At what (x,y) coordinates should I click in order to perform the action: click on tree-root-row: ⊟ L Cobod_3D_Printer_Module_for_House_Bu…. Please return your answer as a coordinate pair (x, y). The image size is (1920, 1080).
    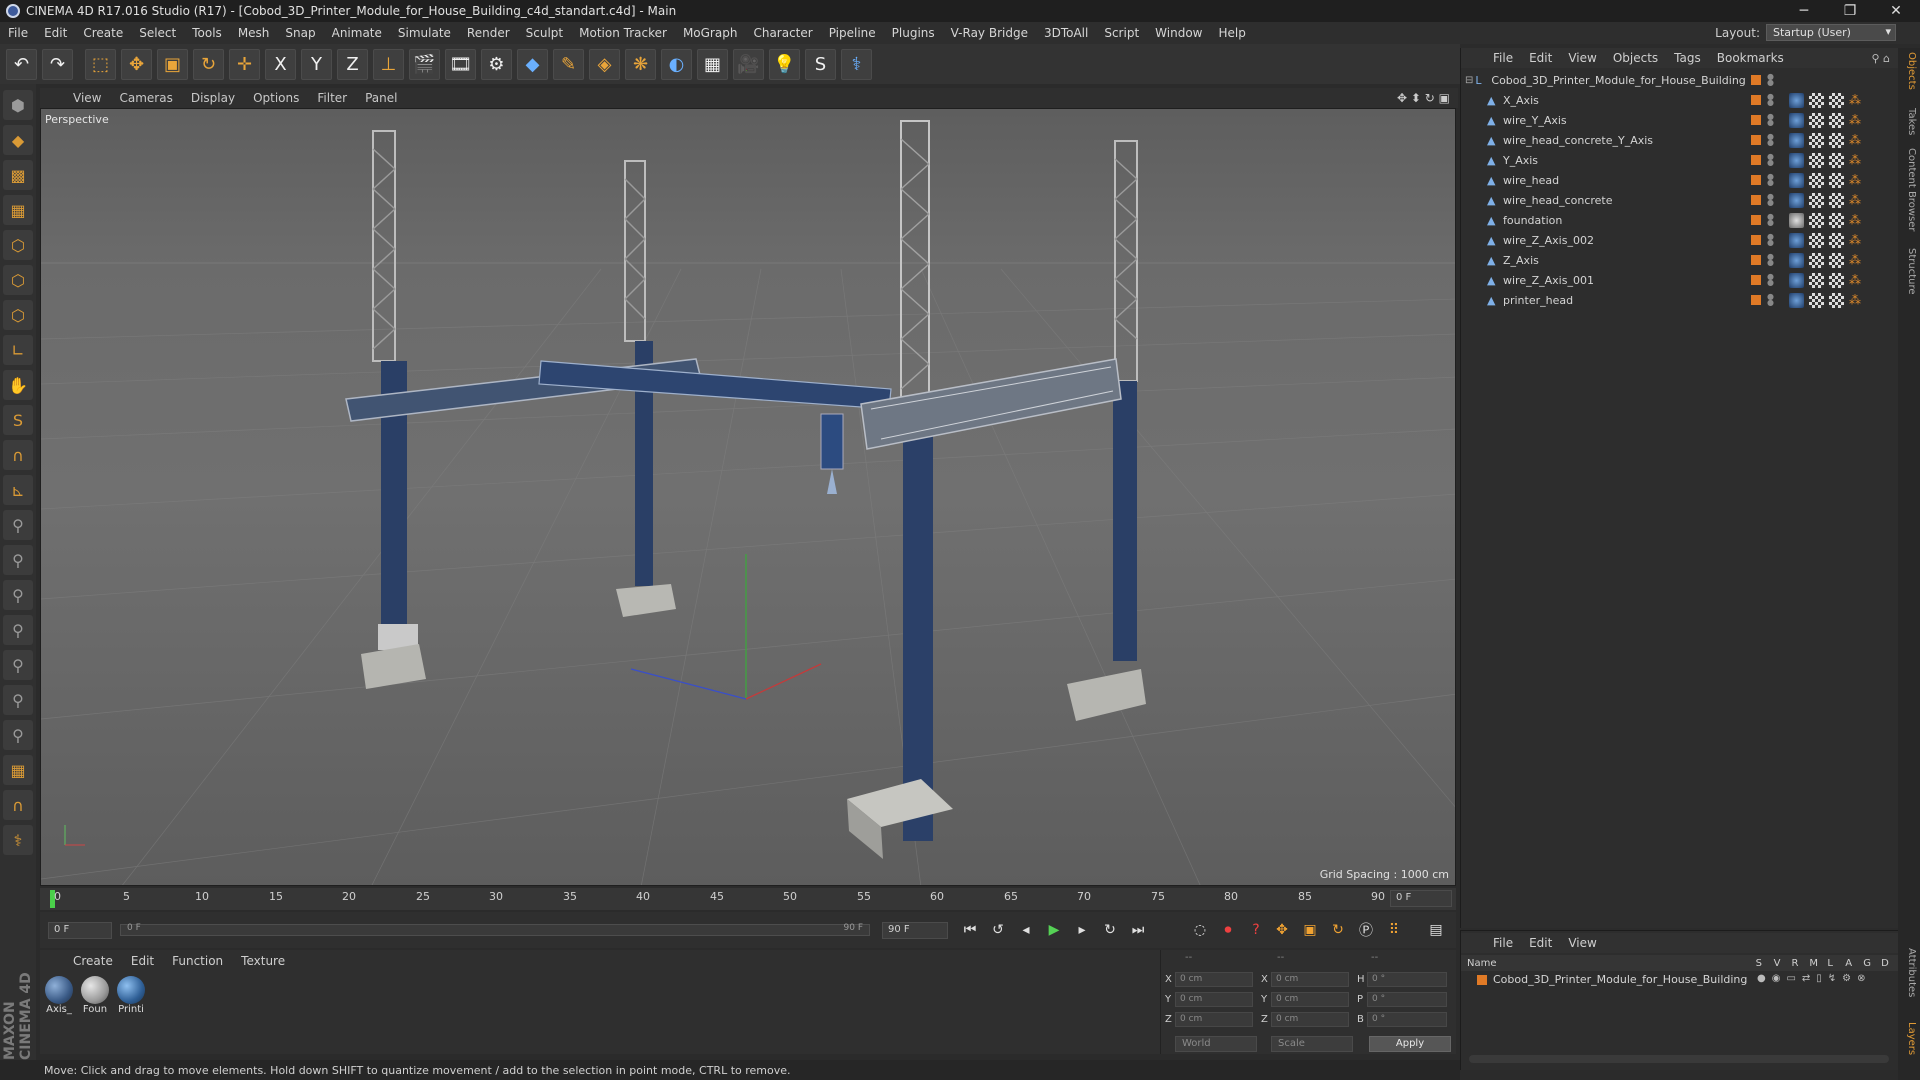
    Looking at the image, I should click on (1680, 80).